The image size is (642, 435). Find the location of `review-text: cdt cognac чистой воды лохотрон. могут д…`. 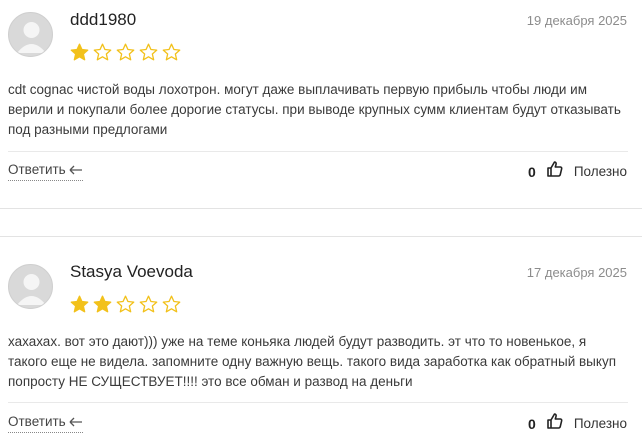

review-text: cdt cognac чистой воды лохотрон. могут д… is located at coordinates (314, 109).